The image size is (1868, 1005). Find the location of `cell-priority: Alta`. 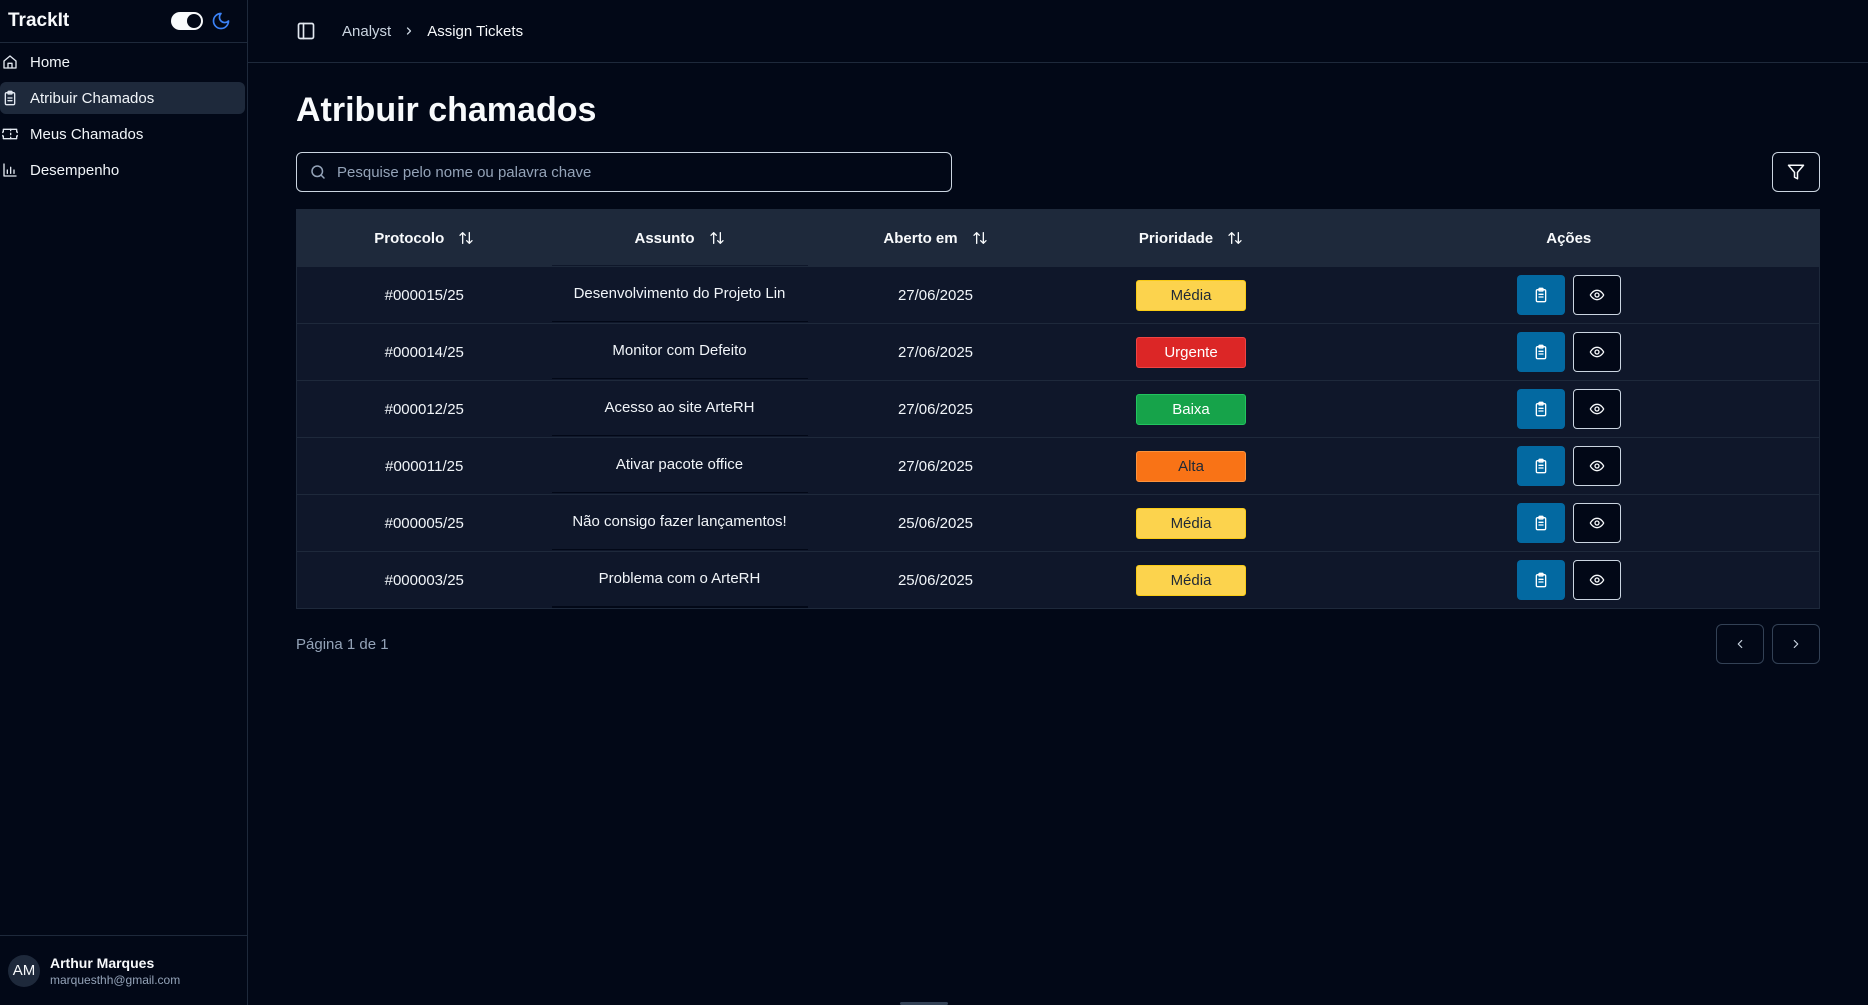

cell-priority: Alta is located at coordinates (1191, 466).